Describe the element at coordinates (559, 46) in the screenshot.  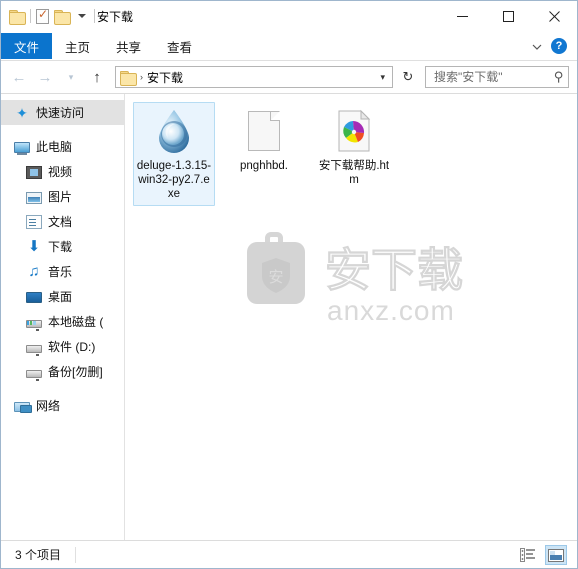
I see `help-icon: ?` at that location.